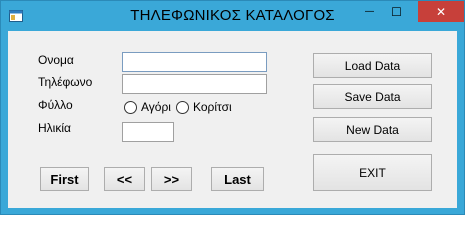 The height and width of the screenshot is (240, 465). What do you see at coordinates (56, 60) in the screenshot?
I see `name-label: Ονομα` at bounding box center [56, 60].